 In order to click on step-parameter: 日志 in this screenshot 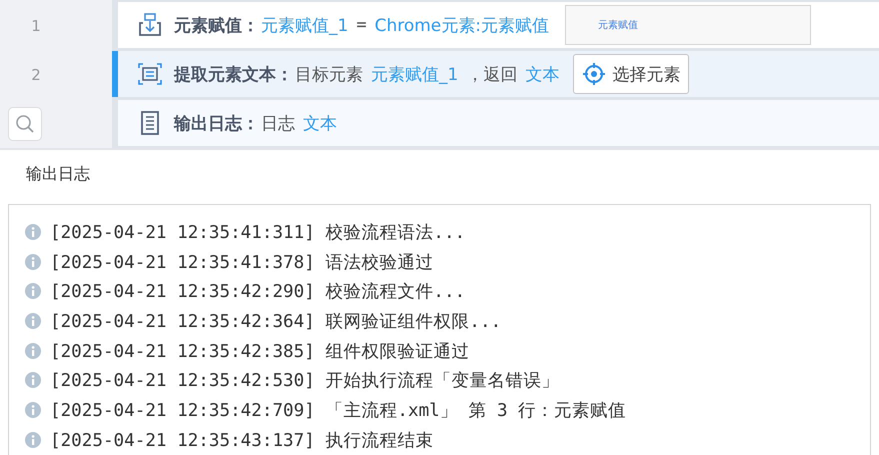, I will do `click(278, 123)`.